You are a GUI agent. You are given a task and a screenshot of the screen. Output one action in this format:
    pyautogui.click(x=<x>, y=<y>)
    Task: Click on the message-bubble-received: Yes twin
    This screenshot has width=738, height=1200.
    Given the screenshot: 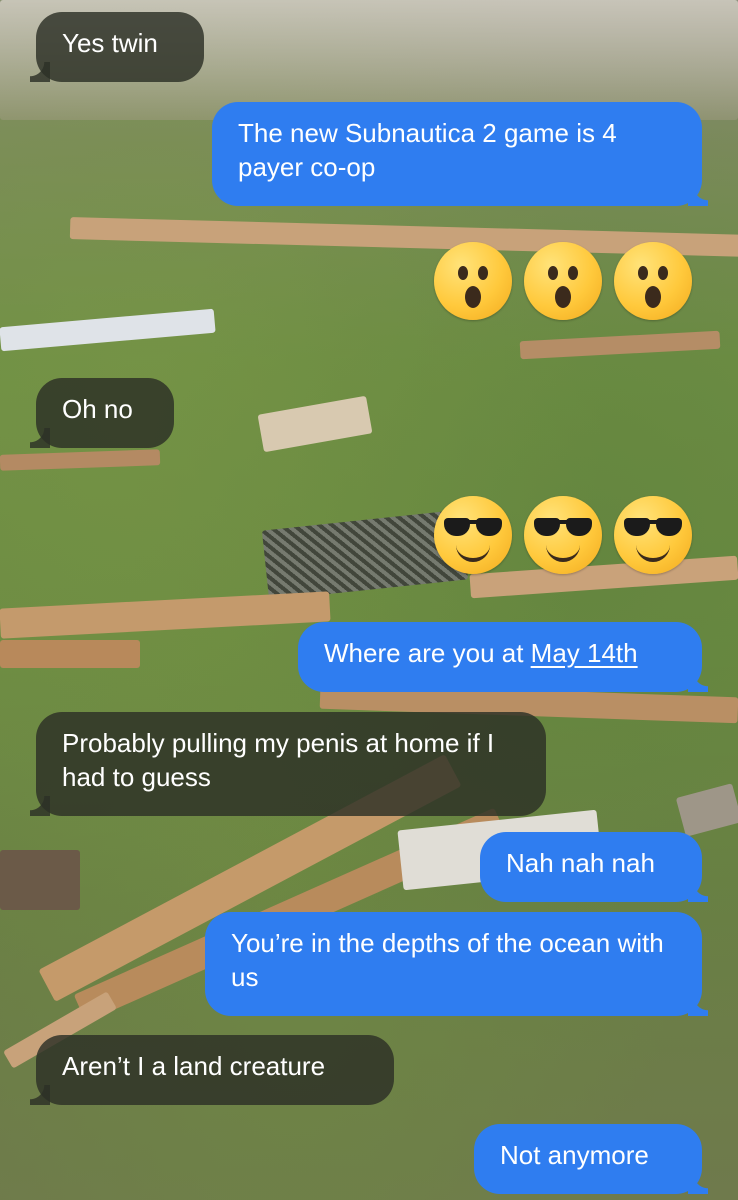 What is the action you would take?
    pyautogui.click(x=117, y=47)
    